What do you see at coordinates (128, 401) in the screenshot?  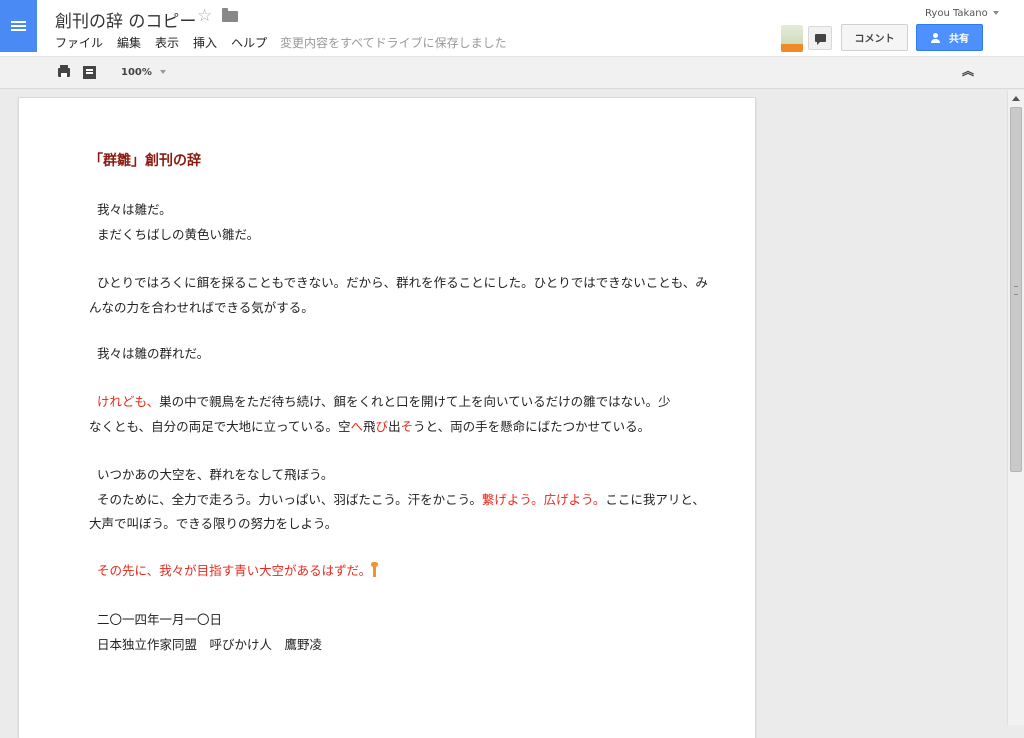 I see `highlight-text: けれども、` at bounding box center [128, 401].